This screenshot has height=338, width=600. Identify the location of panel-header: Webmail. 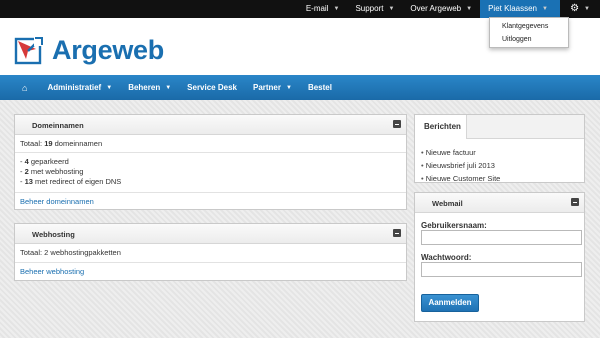
(499, 203).